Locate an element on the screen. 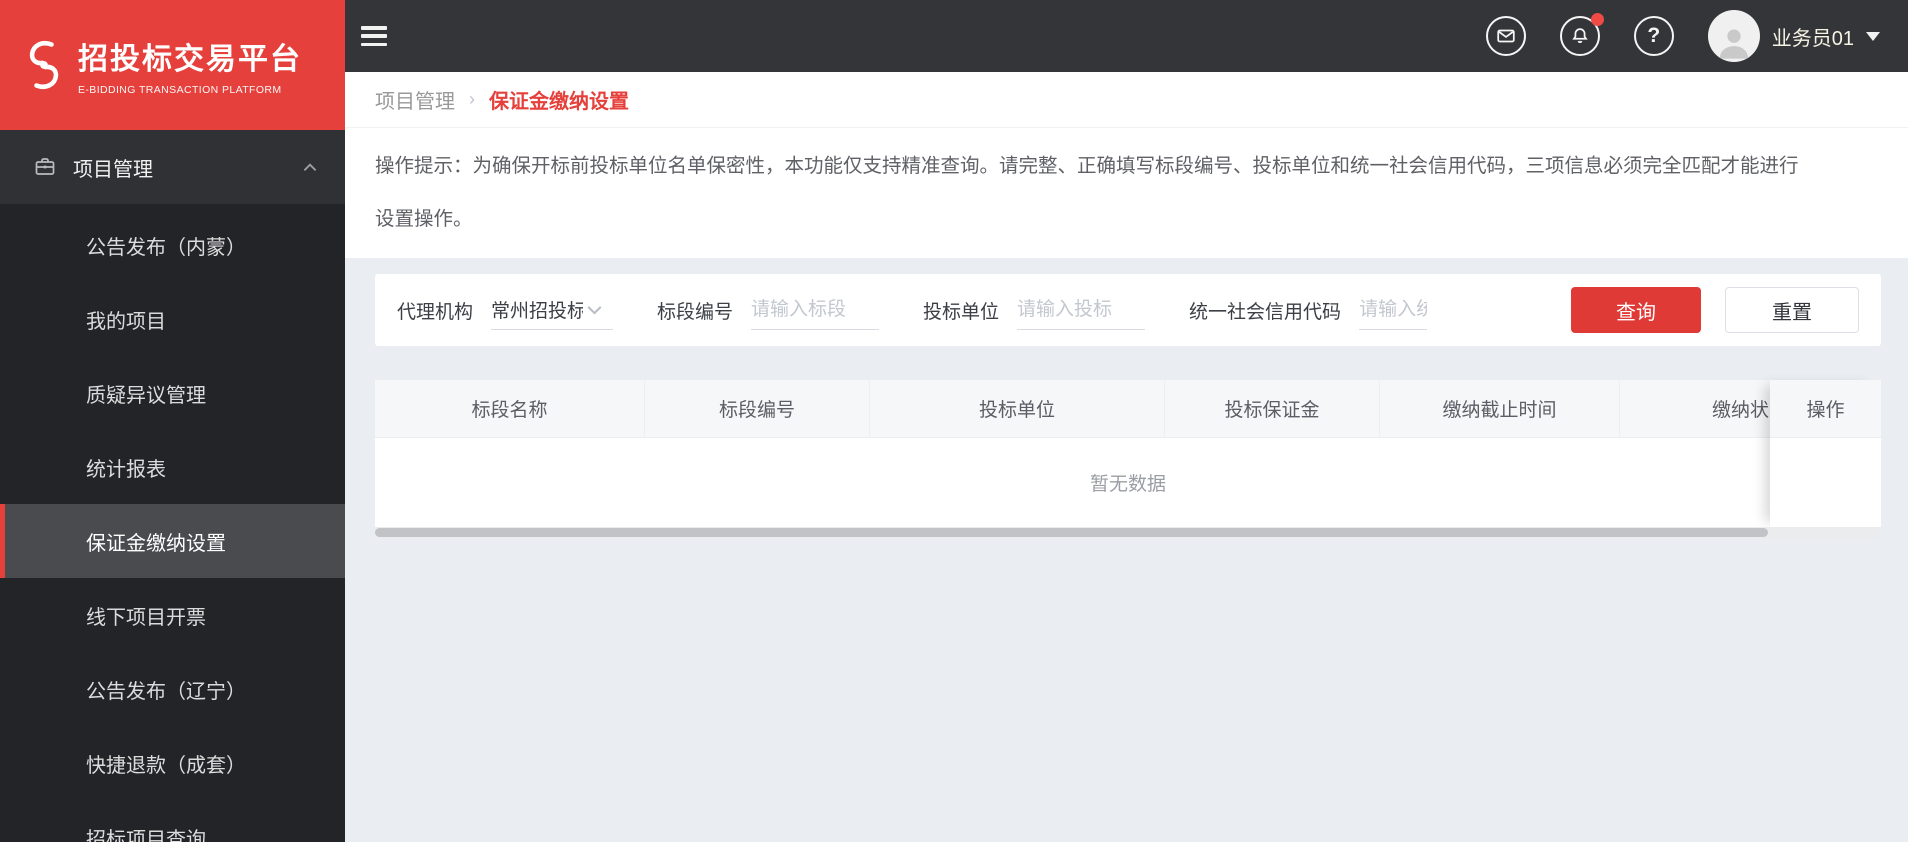  column-header-section-name: 标段名称 is located at coordinates (510, 408).